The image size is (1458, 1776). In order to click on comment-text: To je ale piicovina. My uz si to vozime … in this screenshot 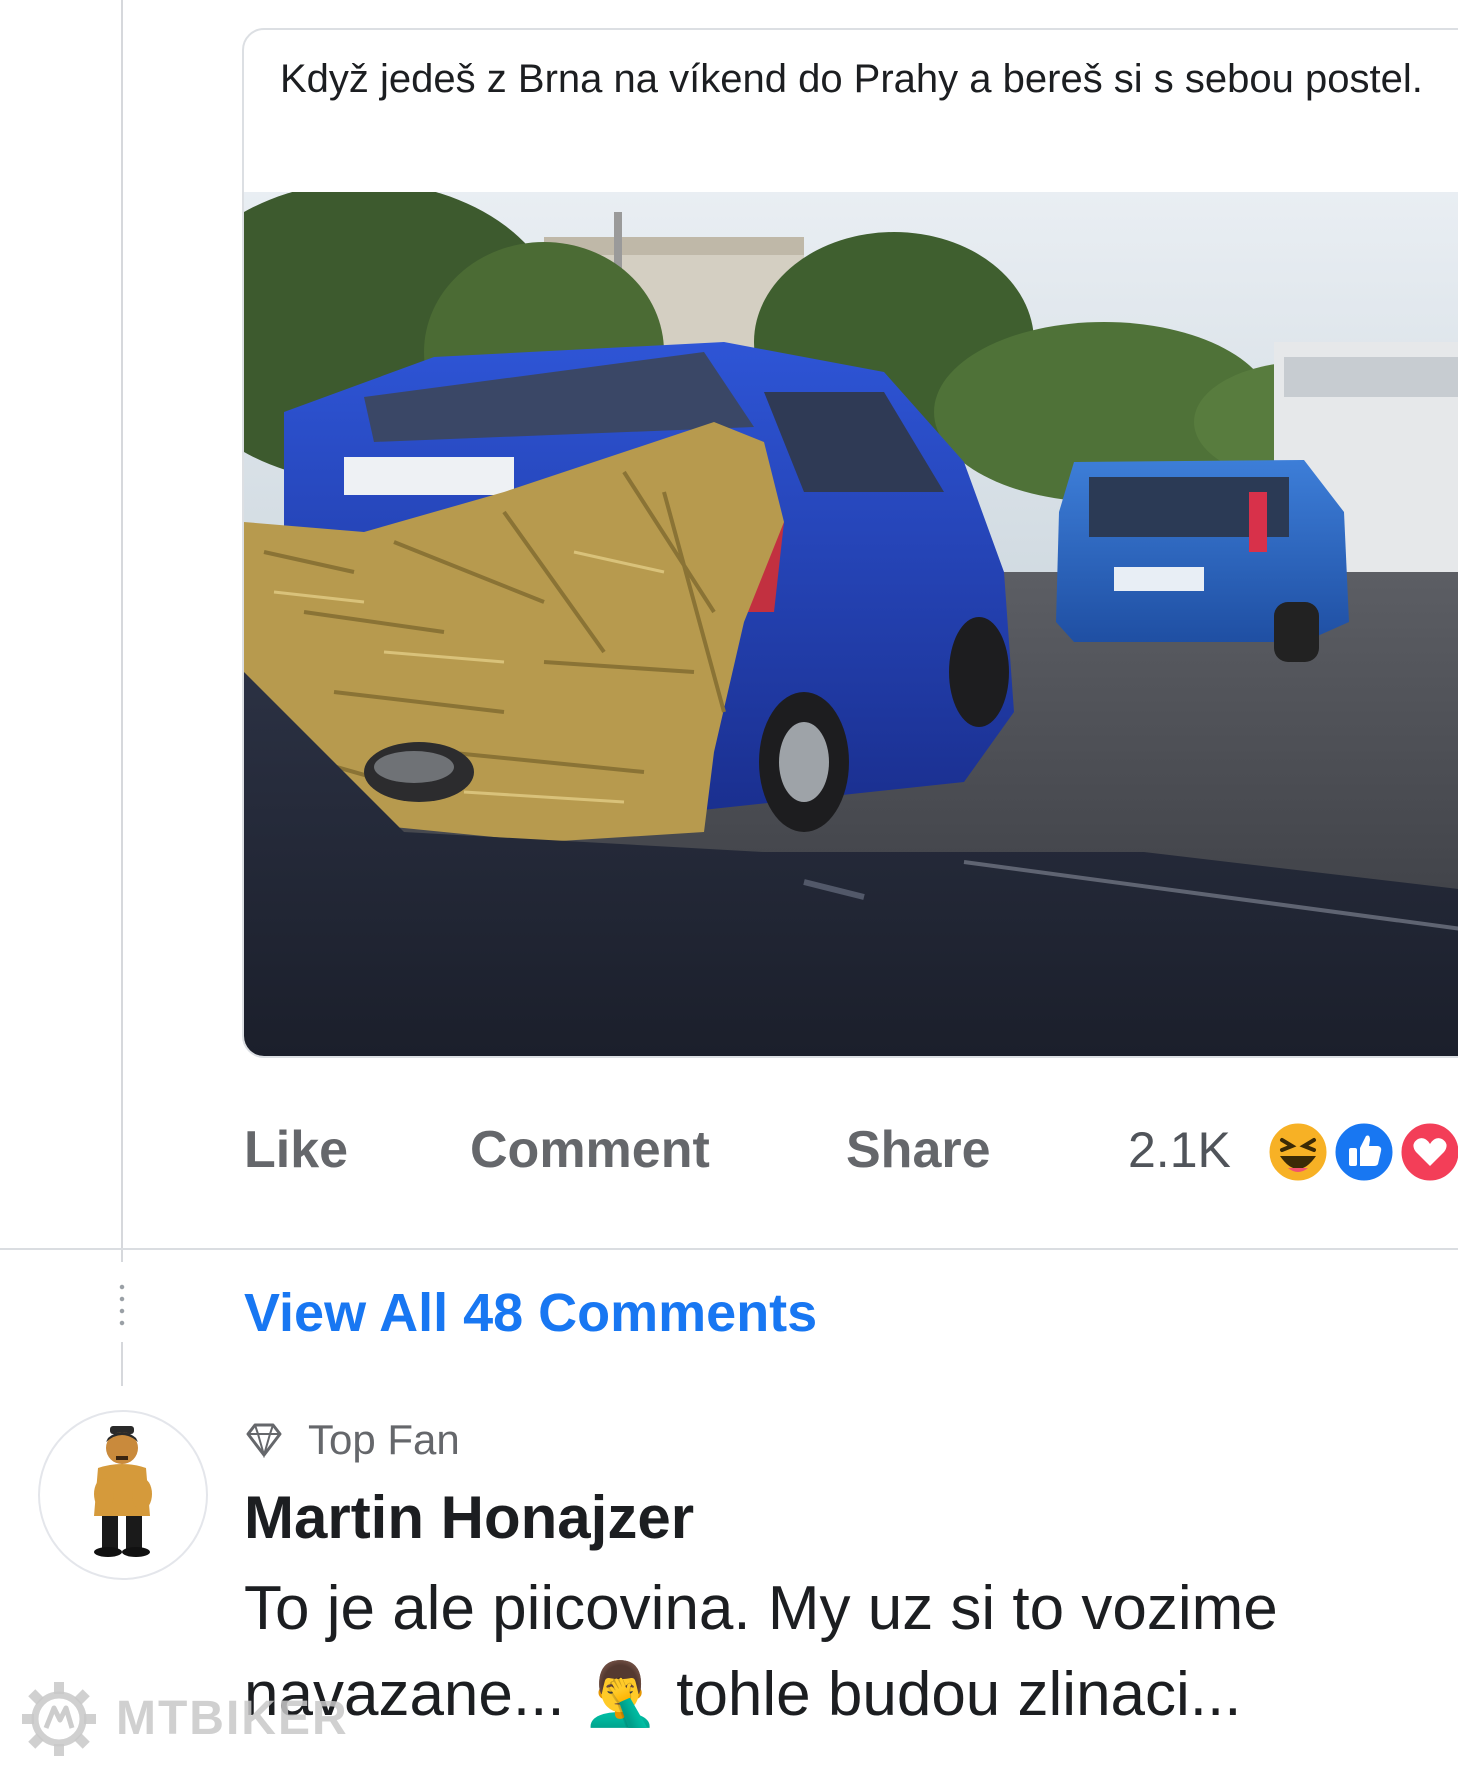, I will do `click(761, 1651)`.